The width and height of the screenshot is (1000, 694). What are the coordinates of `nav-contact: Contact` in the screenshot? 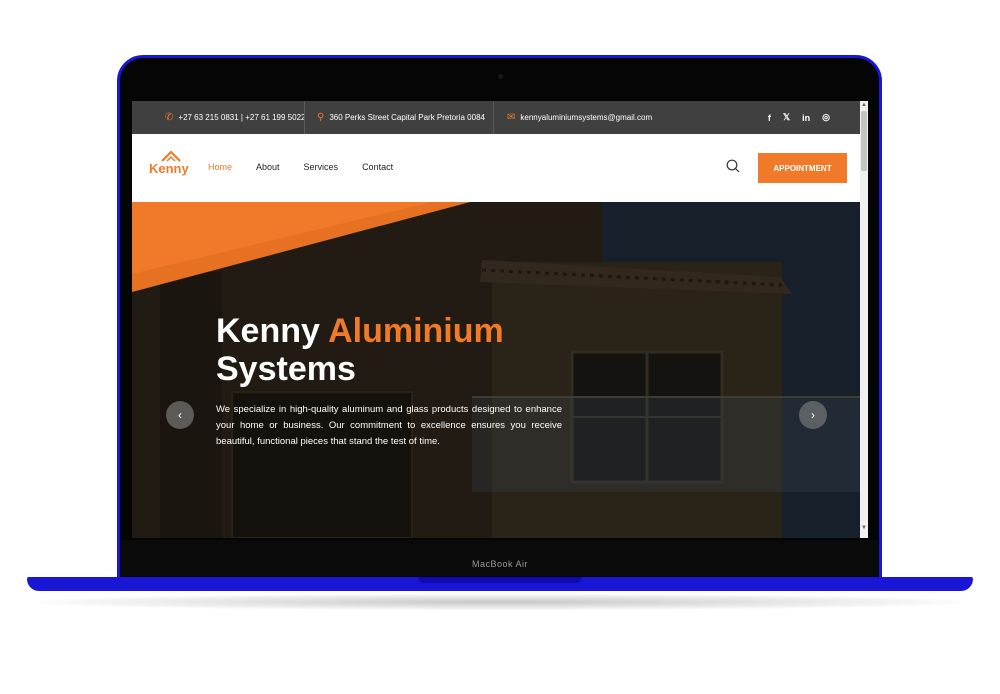 It's located at (377, 167).